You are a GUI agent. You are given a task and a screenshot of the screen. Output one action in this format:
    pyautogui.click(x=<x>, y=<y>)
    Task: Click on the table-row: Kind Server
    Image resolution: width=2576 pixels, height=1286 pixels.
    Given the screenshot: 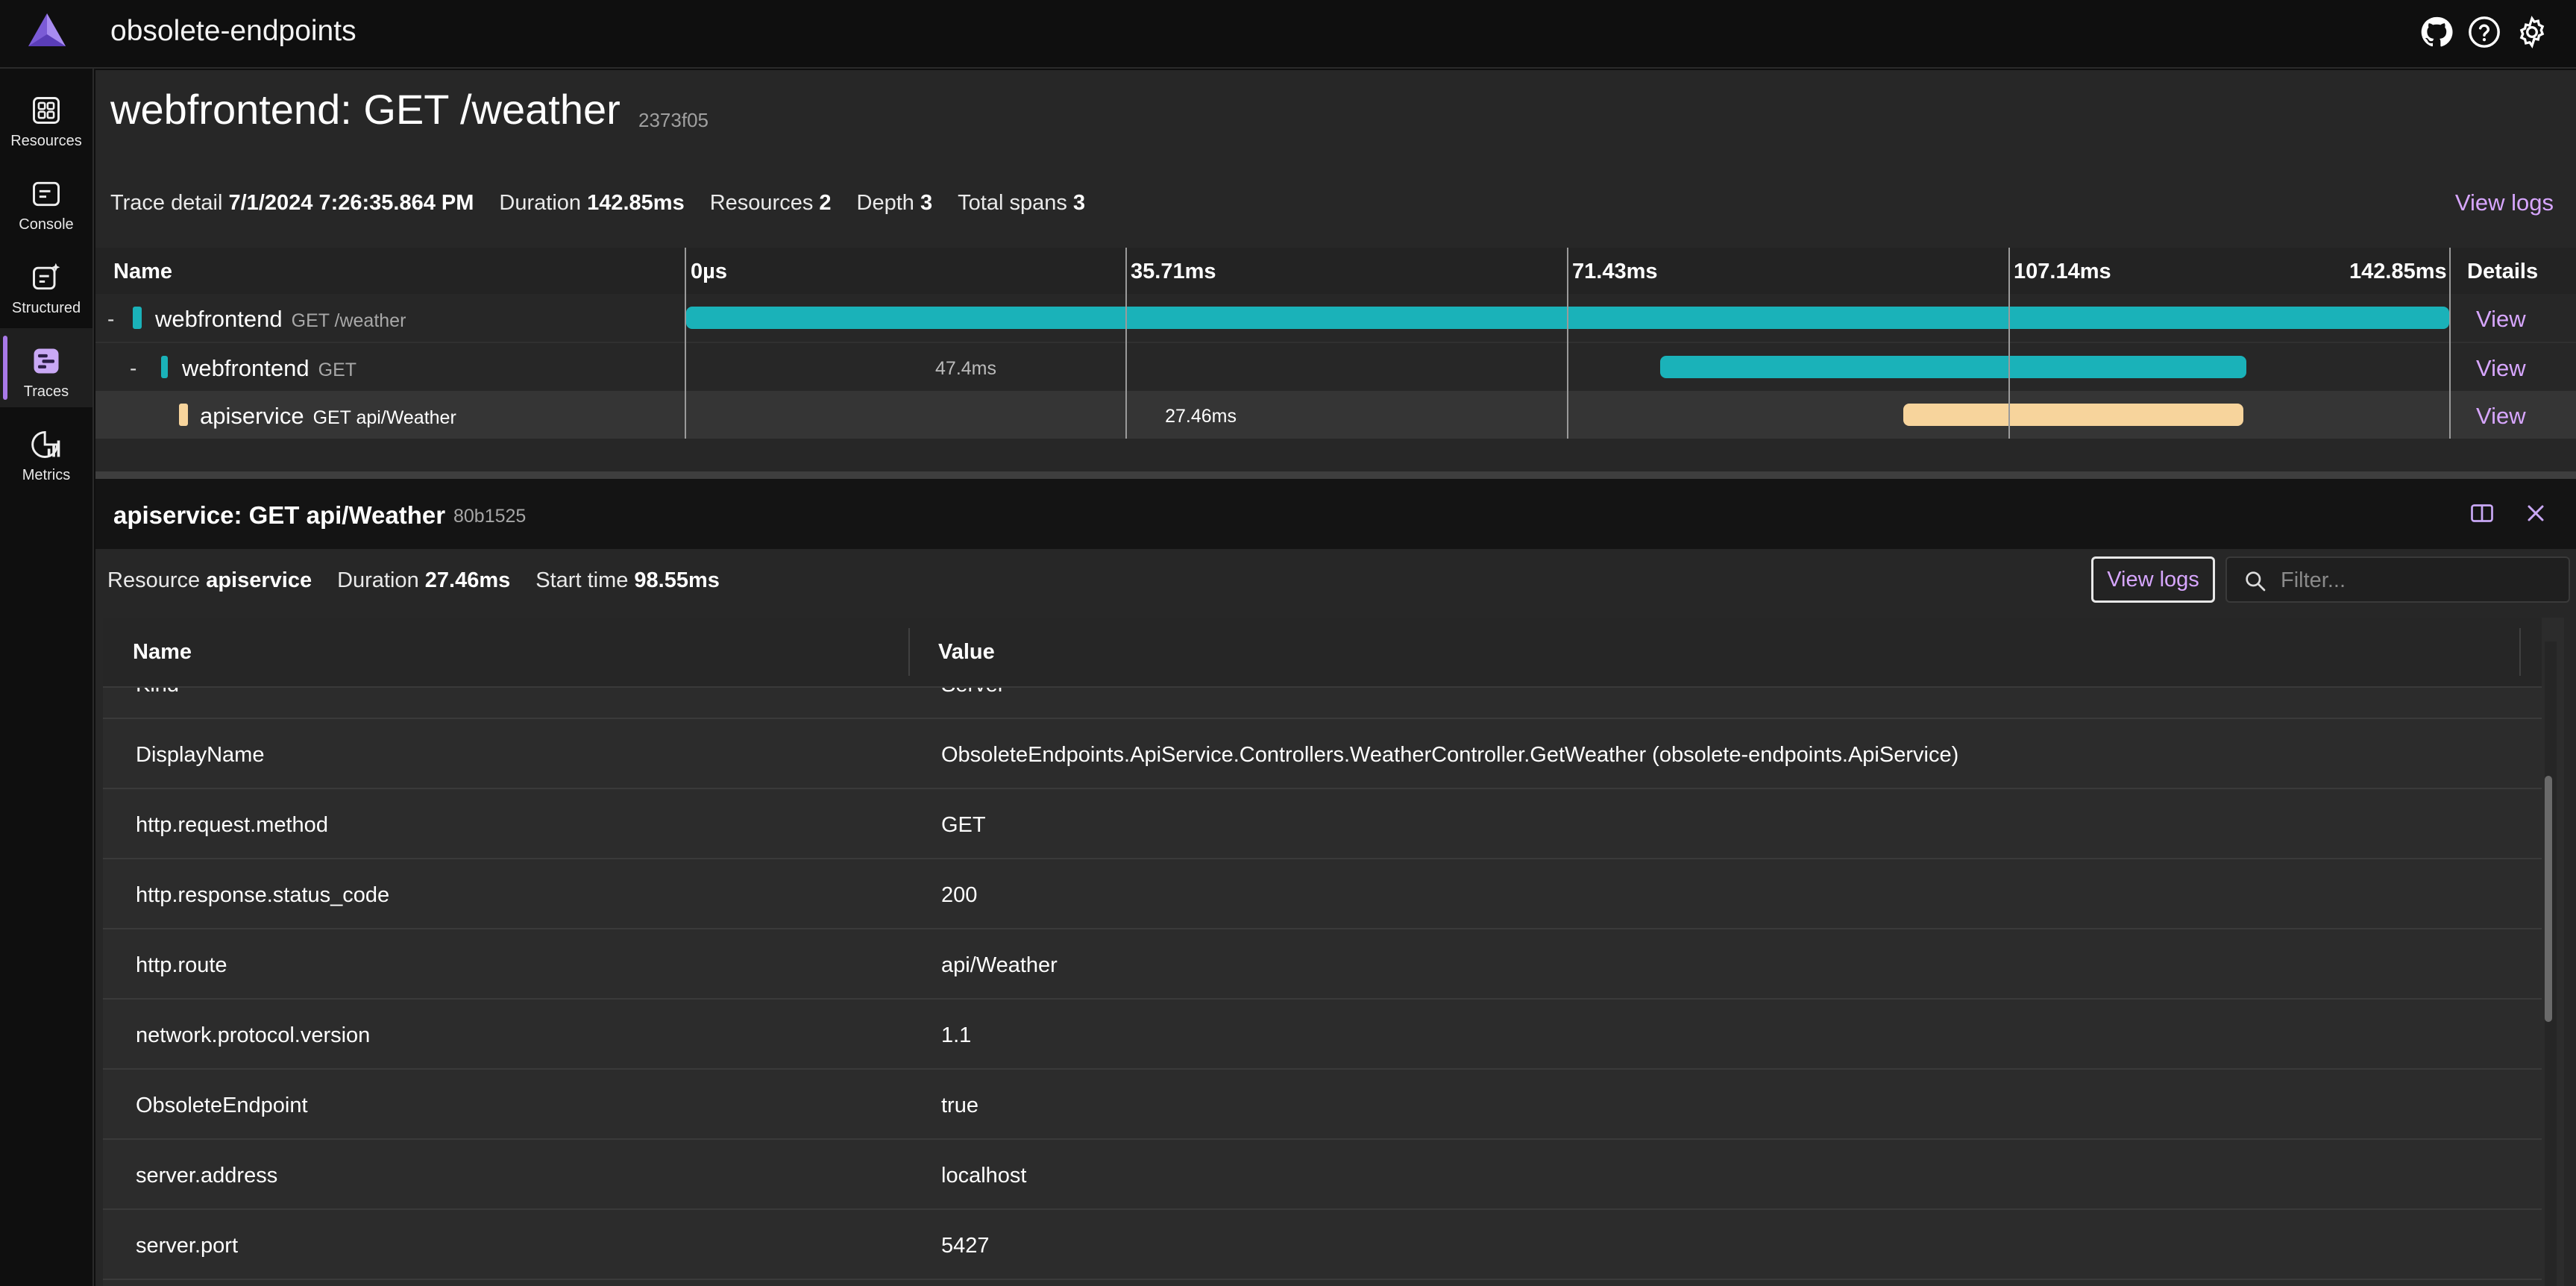 What is the action you would take?
    pyautogui.click(x=1323, y=703)
    